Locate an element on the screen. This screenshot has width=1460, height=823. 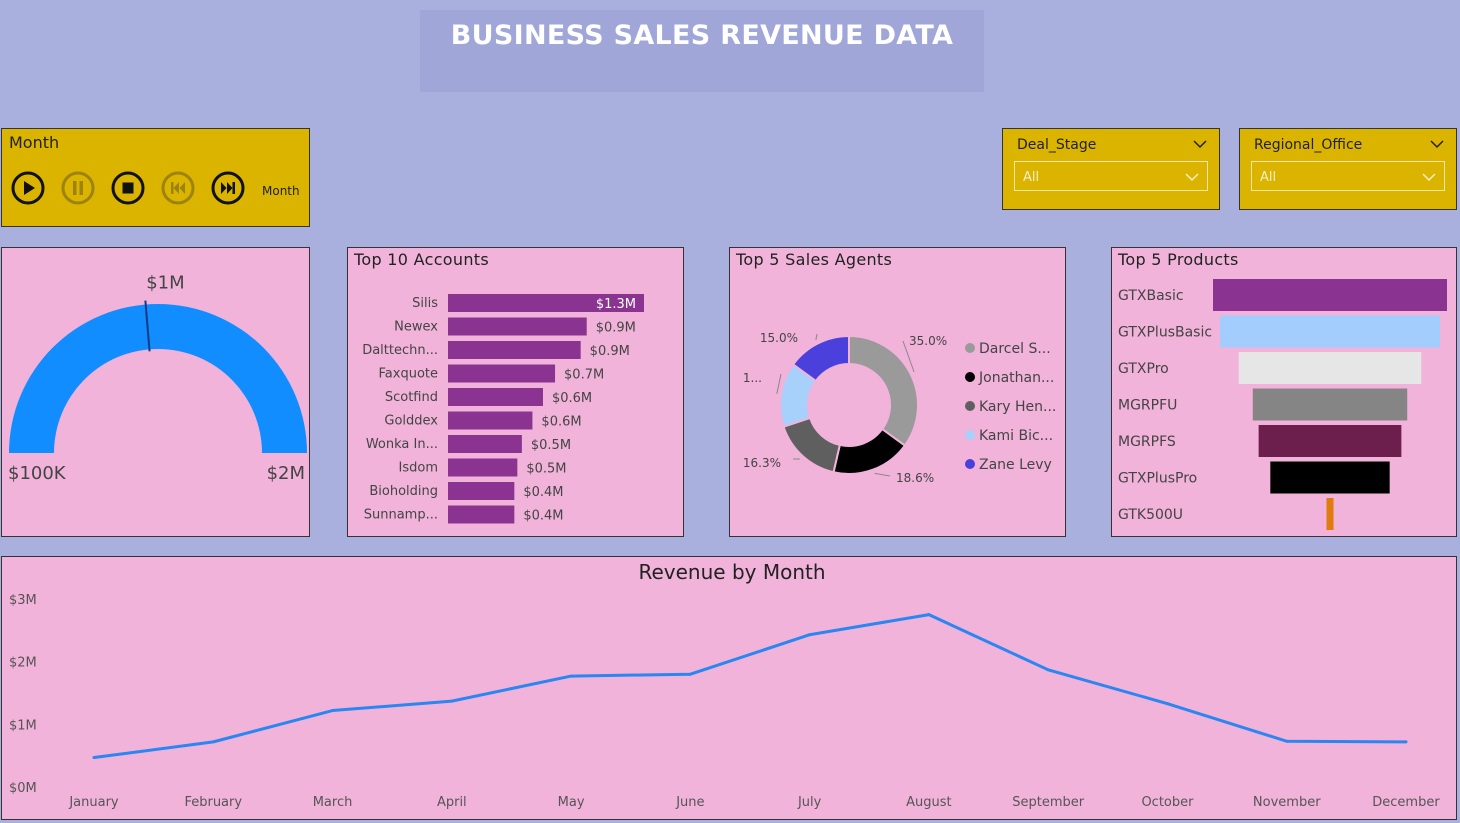
revenue-gauge-panel: $1M $100K $2M is located at coordinates (155, 392).